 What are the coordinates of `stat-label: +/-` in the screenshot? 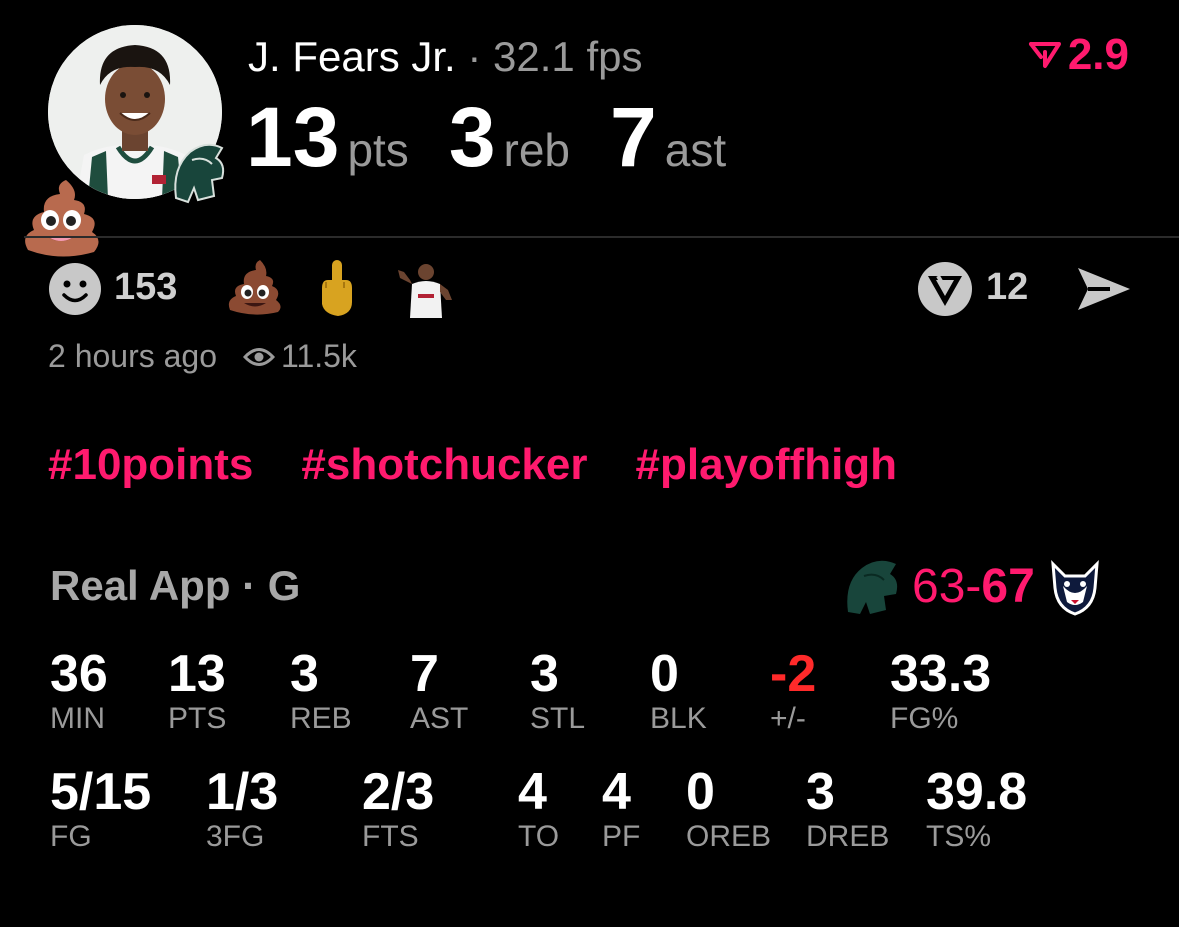 It's located at (788, 718).